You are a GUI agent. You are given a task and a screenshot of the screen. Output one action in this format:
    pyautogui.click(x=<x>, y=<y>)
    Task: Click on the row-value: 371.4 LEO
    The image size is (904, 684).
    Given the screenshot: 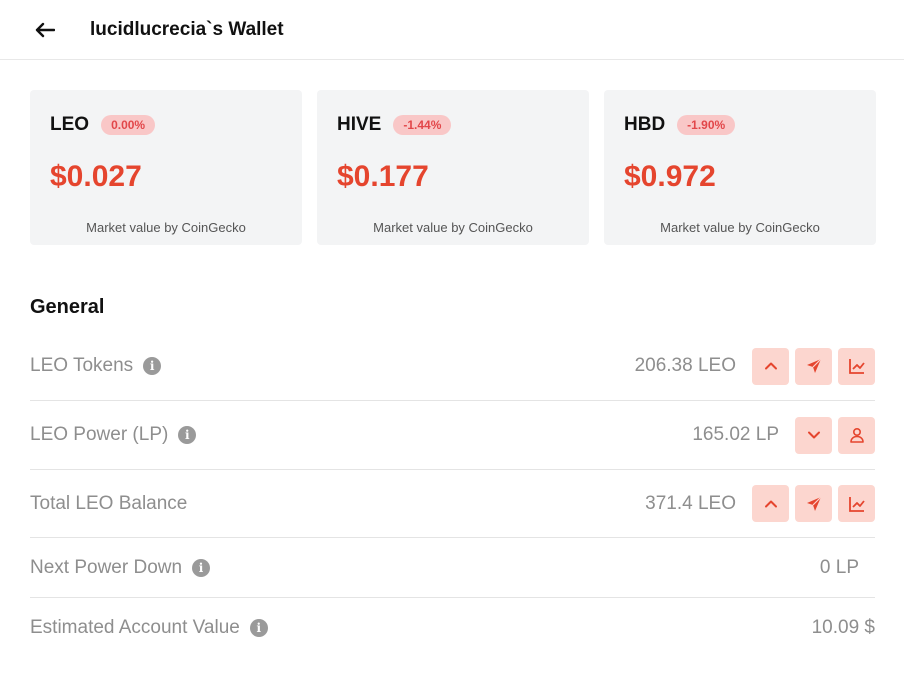 What is the action you would take?
    pyautogui.click(x=690, y=503)
    